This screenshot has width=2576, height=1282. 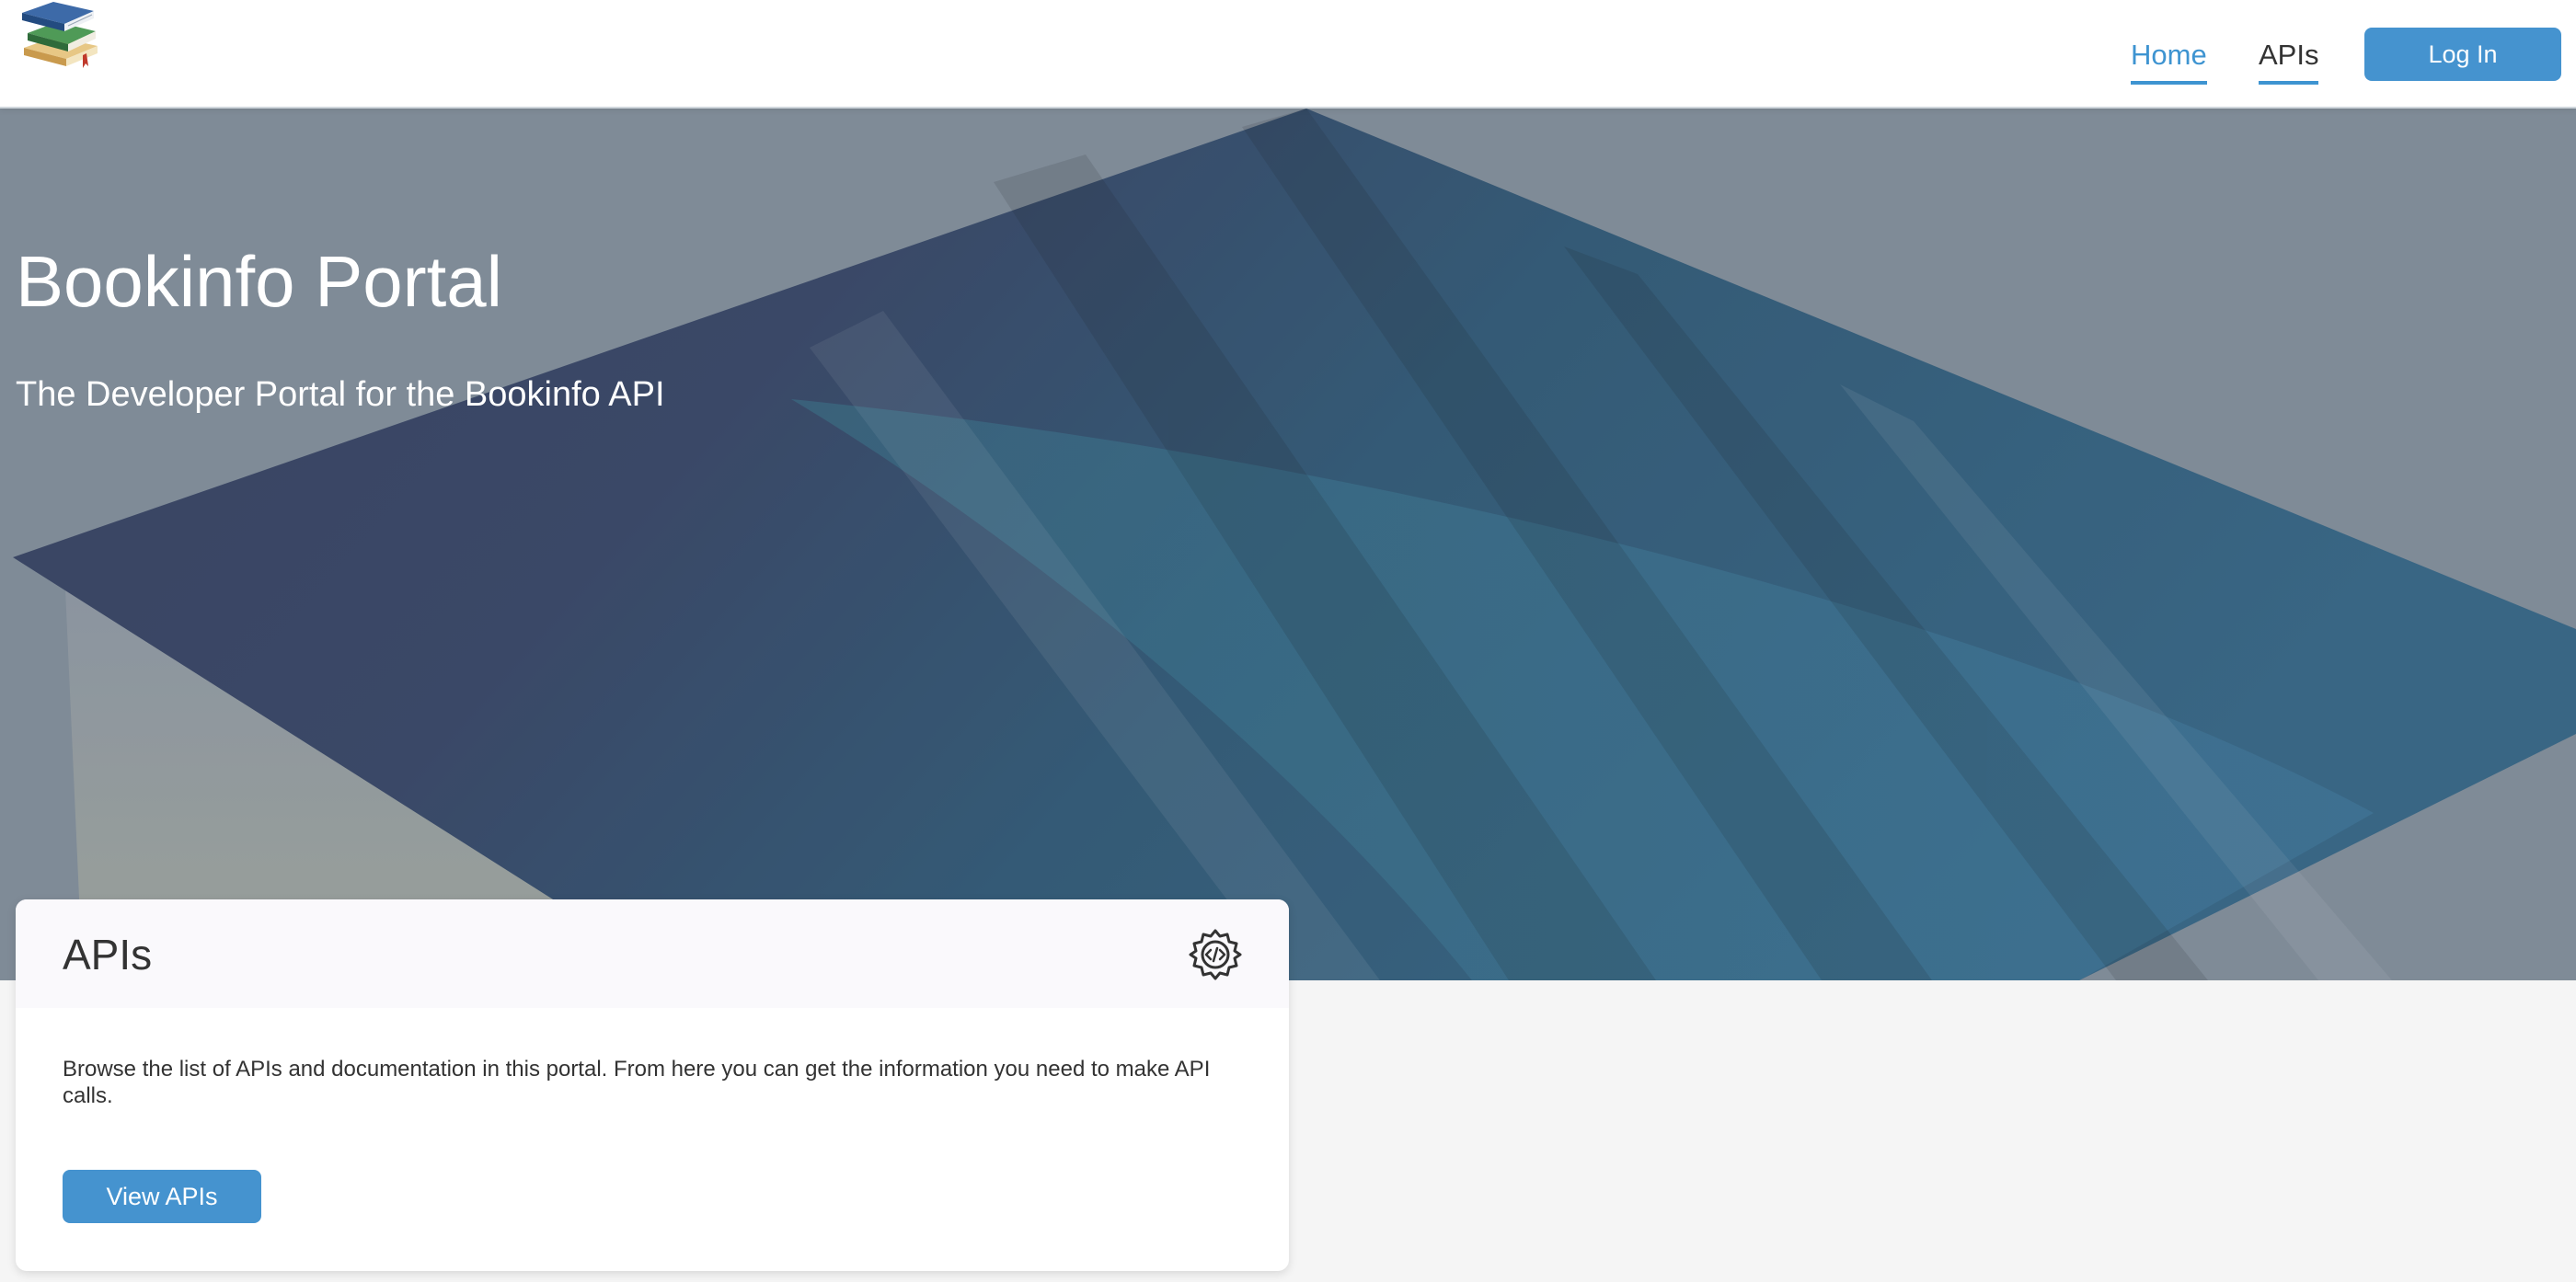 What do you see at coordinates (59, 36) in the screenshot?
I see `books-logo-icon` at bounding box center [59, 36].